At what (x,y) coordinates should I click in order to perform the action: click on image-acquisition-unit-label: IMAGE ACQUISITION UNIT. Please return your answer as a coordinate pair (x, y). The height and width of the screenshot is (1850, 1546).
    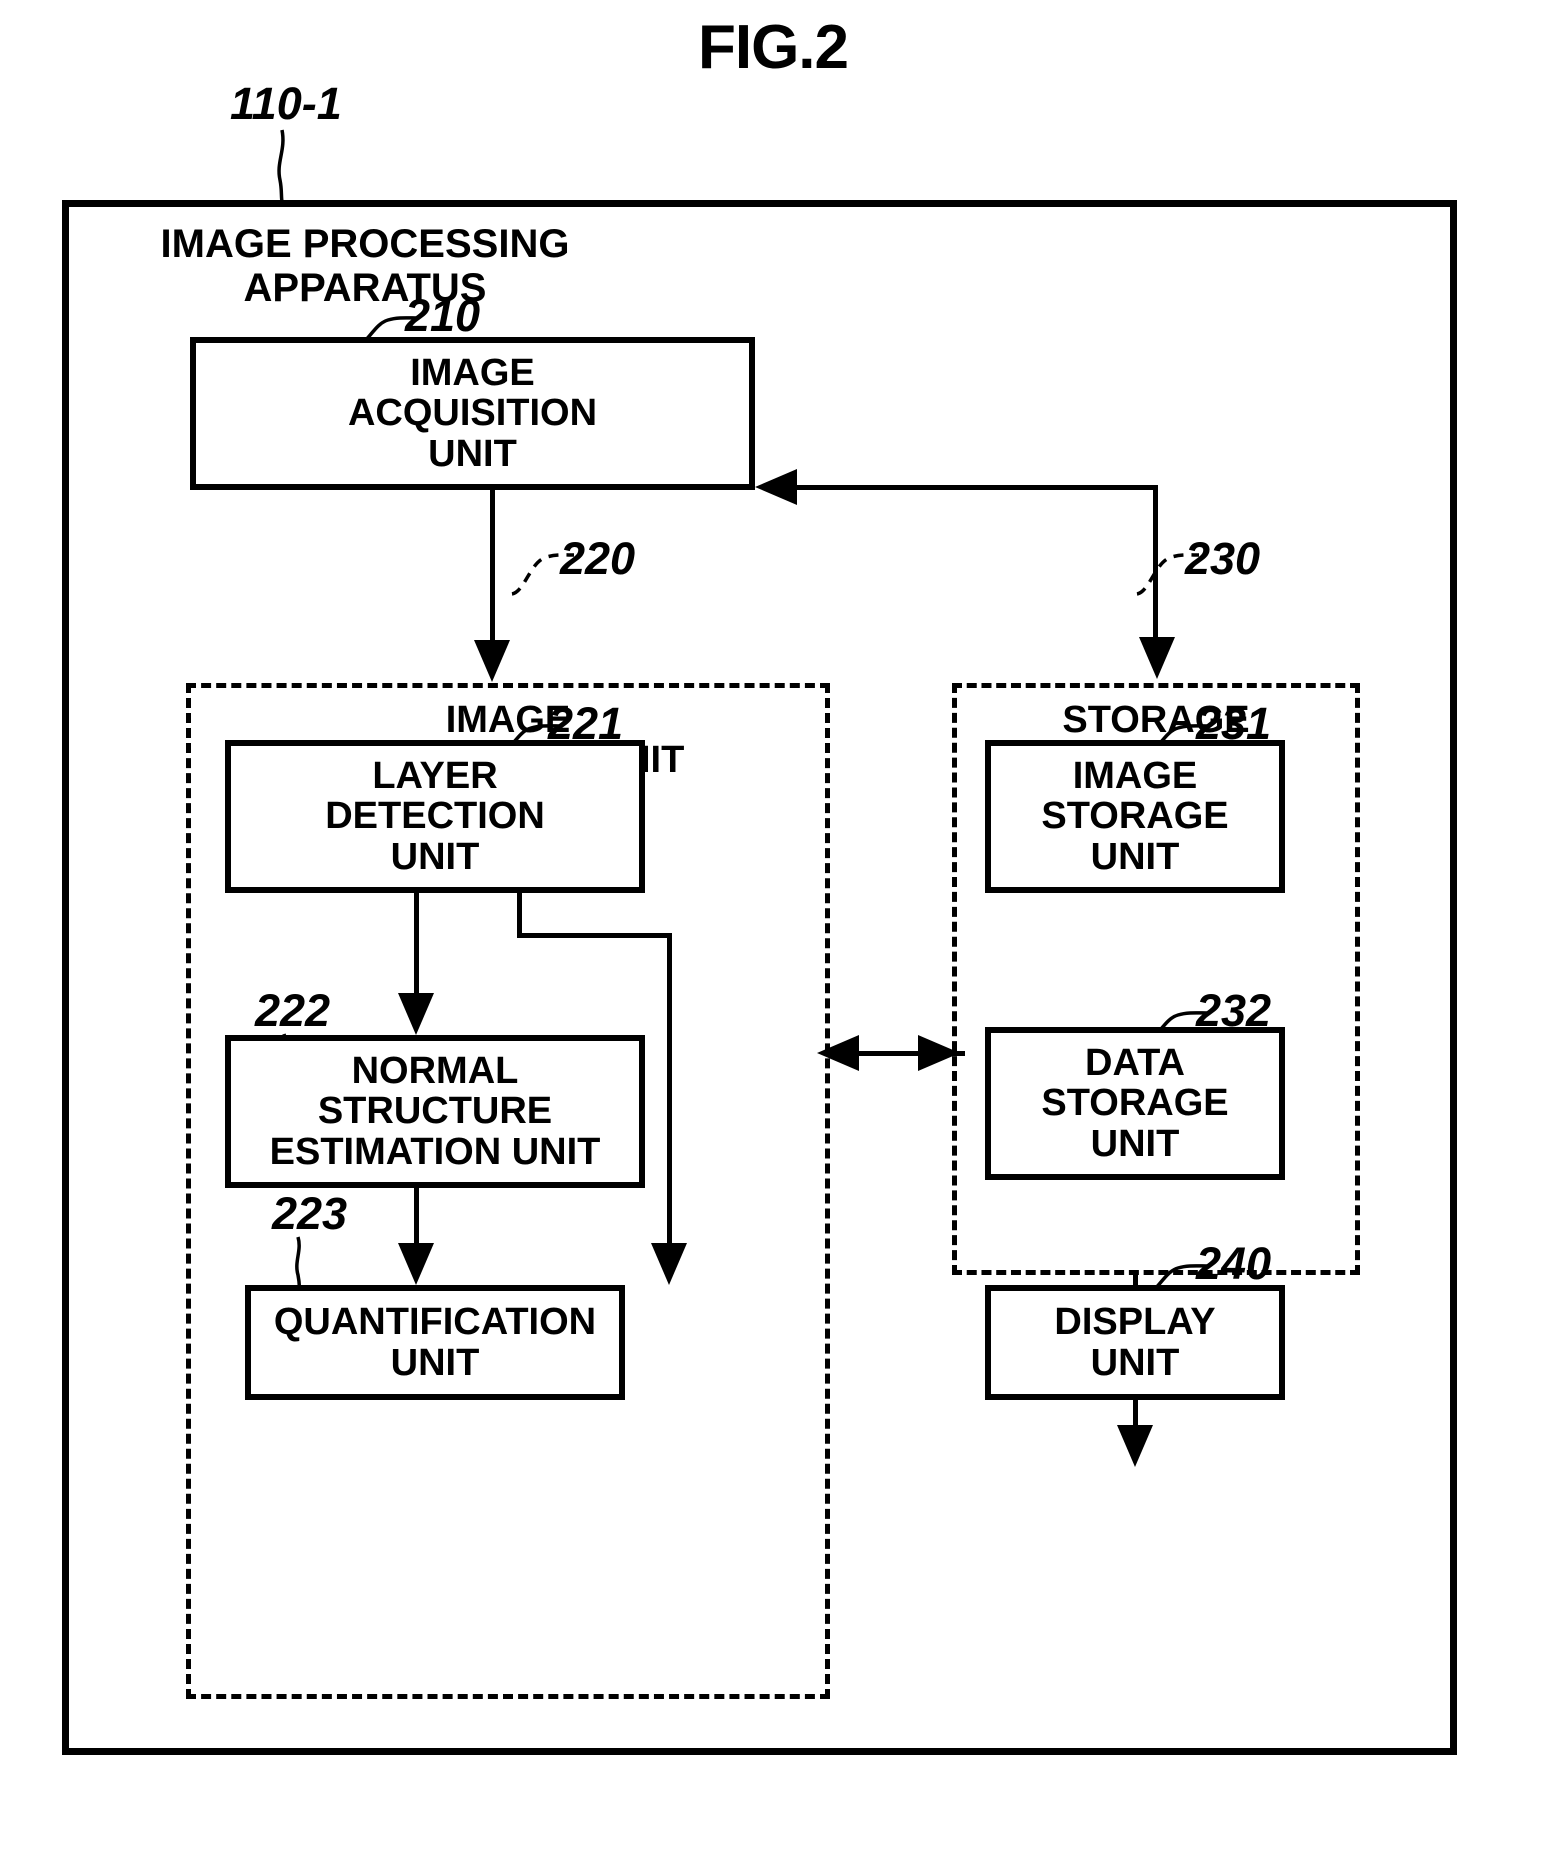
    Looking at the image, I should click on (472, 413).